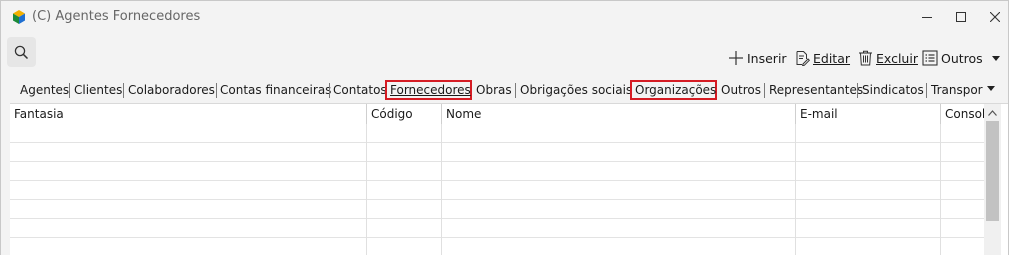 The image size is (1010, 256). What do you see at coordinates (816, 90) in the screenshot?
I see `tab-representantes: Representantes` at bounding box center [816, 90].